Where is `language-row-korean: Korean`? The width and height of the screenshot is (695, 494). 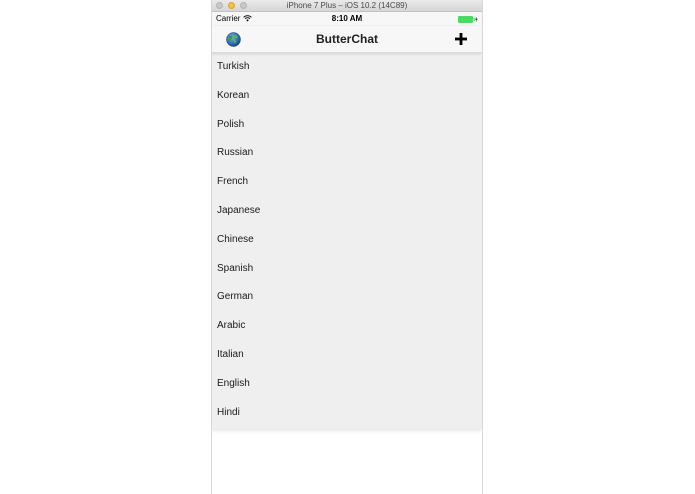
language-row-korean: Korean is located at coordinates (347, 96).